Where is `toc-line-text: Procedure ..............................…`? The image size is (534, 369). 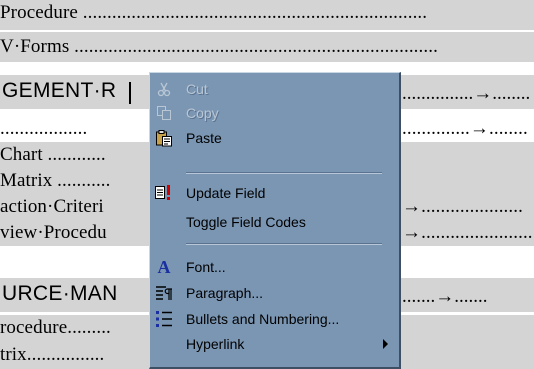
toc-line-text: Procedure ..............................… is located at coordinates (214, 12).